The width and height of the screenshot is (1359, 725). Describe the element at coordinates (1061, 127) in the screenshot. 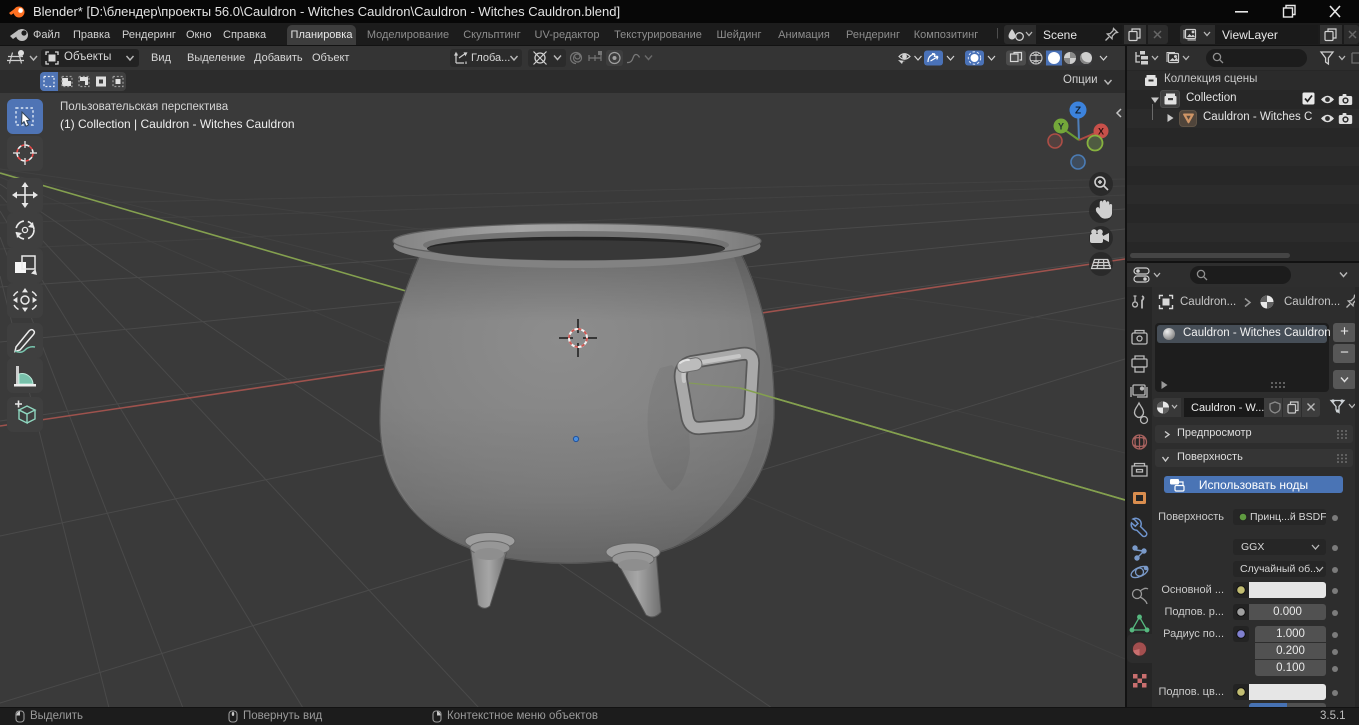

I see `svg-text: Y` at that location.